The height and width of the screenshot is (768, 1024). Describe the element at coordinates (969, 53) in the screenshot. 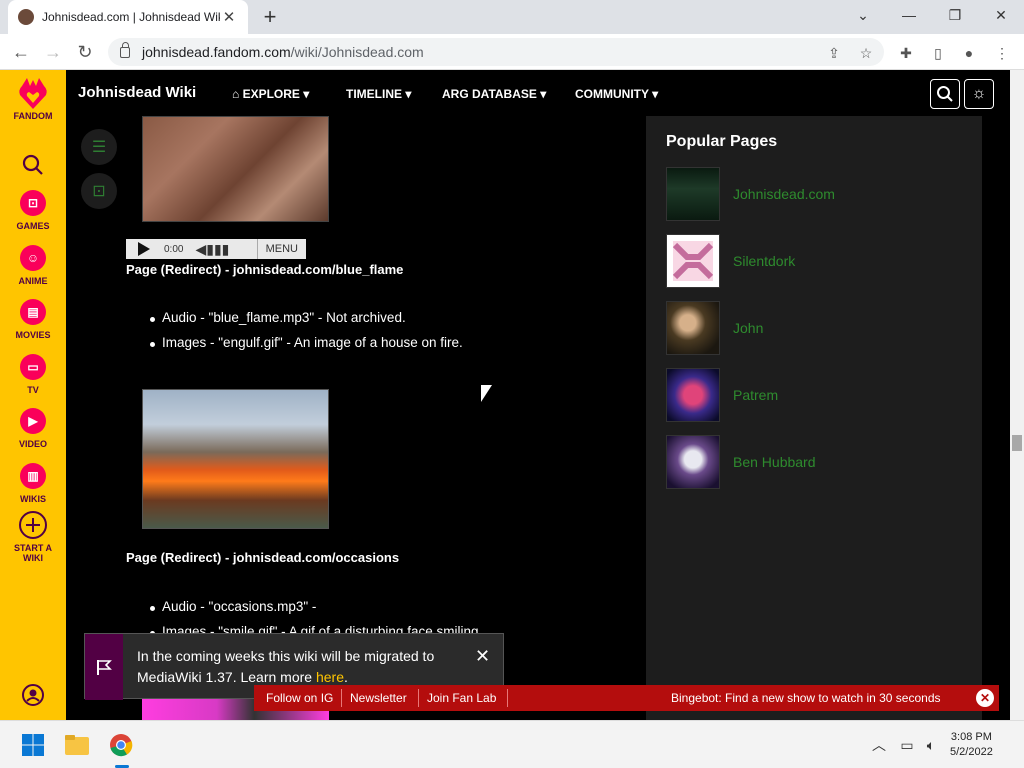

I see `profile-icon: ●` at that location.